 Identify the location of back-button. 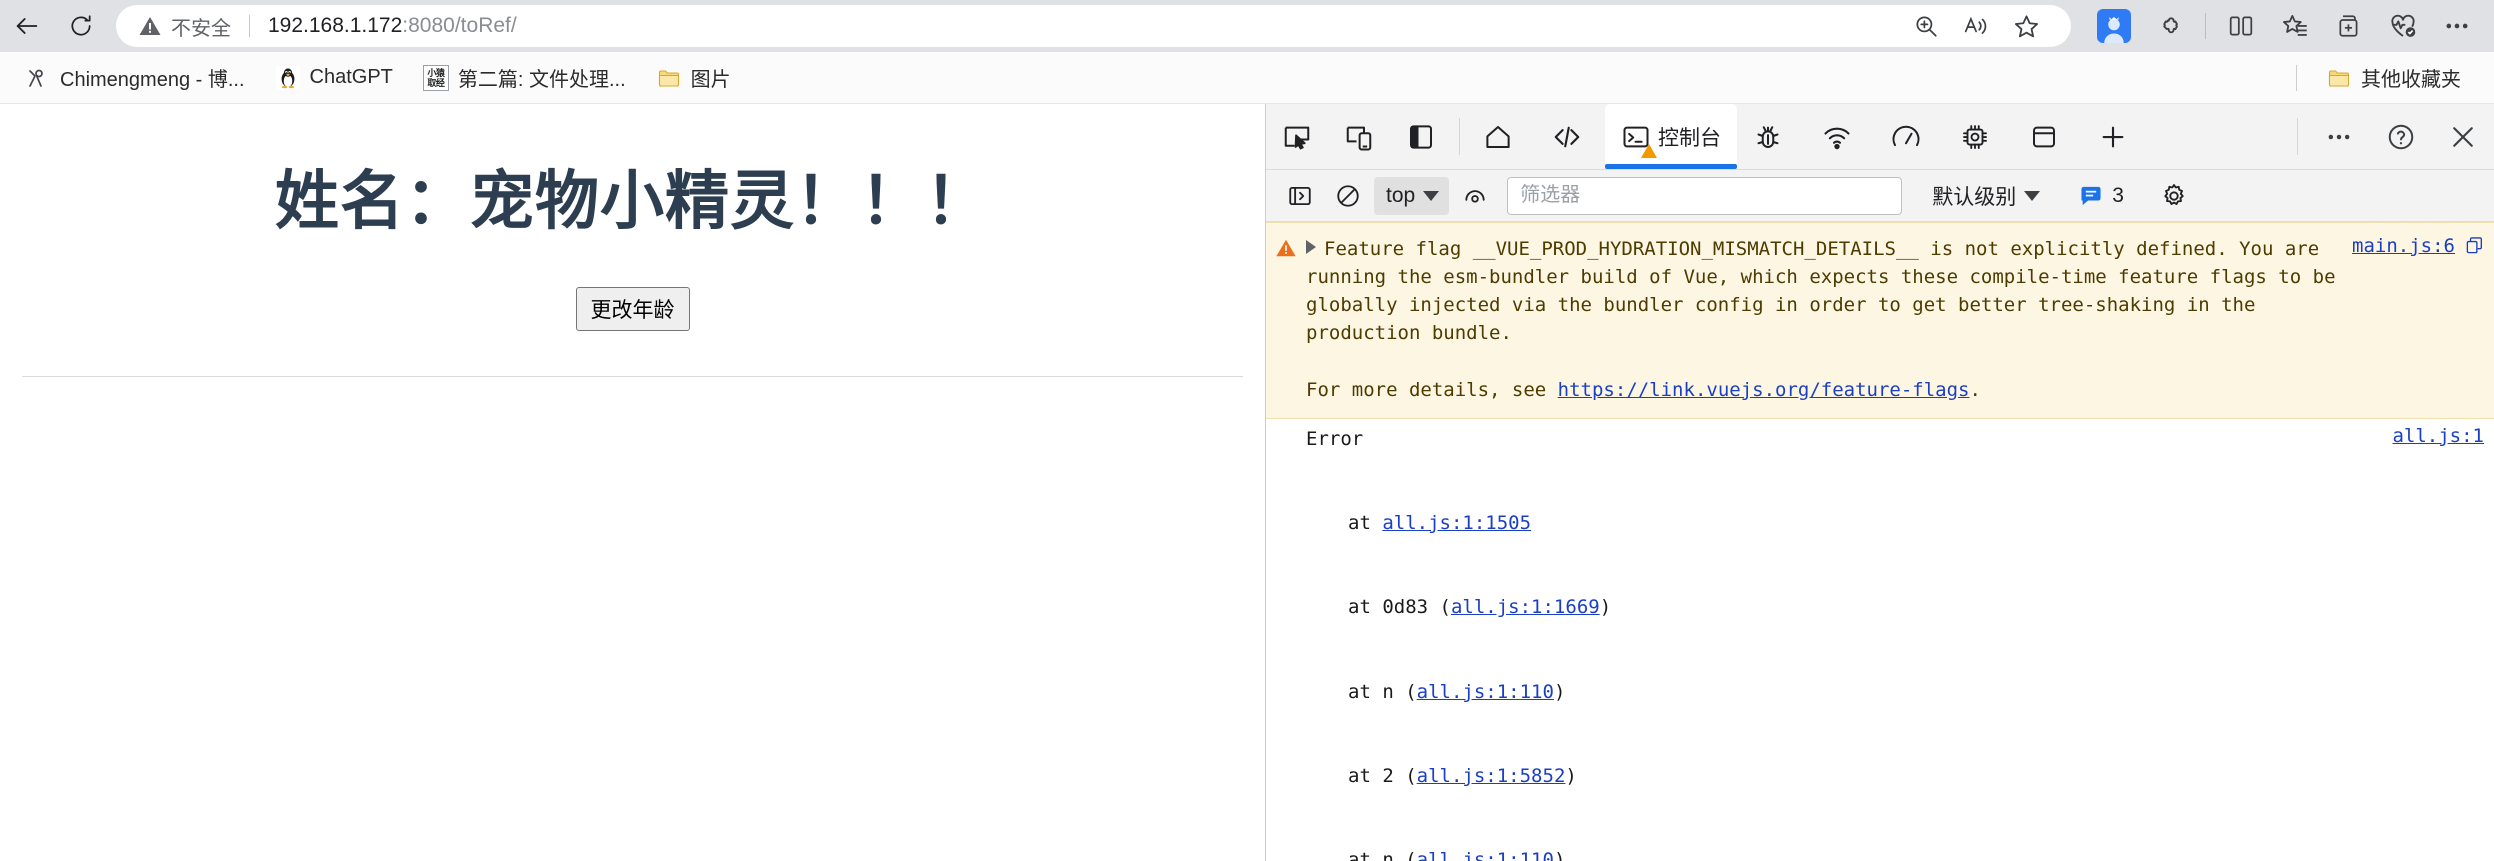
(27, 26).